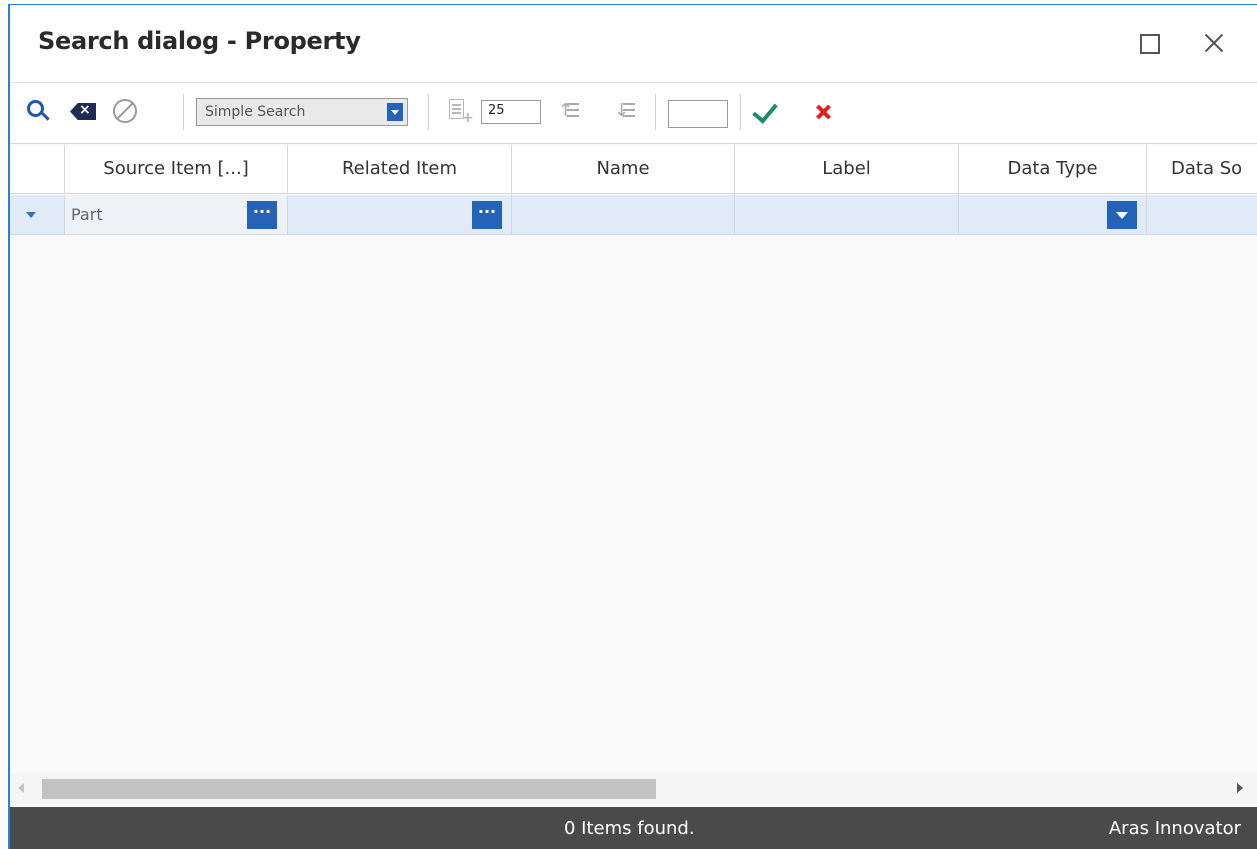 Image resolution: width=1257 pixels, height=849 pixels. What do you see at coordinates (633, 44) in the screenshot?
I see `dialog-titlebar: Search dialog - Property` at bounding box center [633, 44].